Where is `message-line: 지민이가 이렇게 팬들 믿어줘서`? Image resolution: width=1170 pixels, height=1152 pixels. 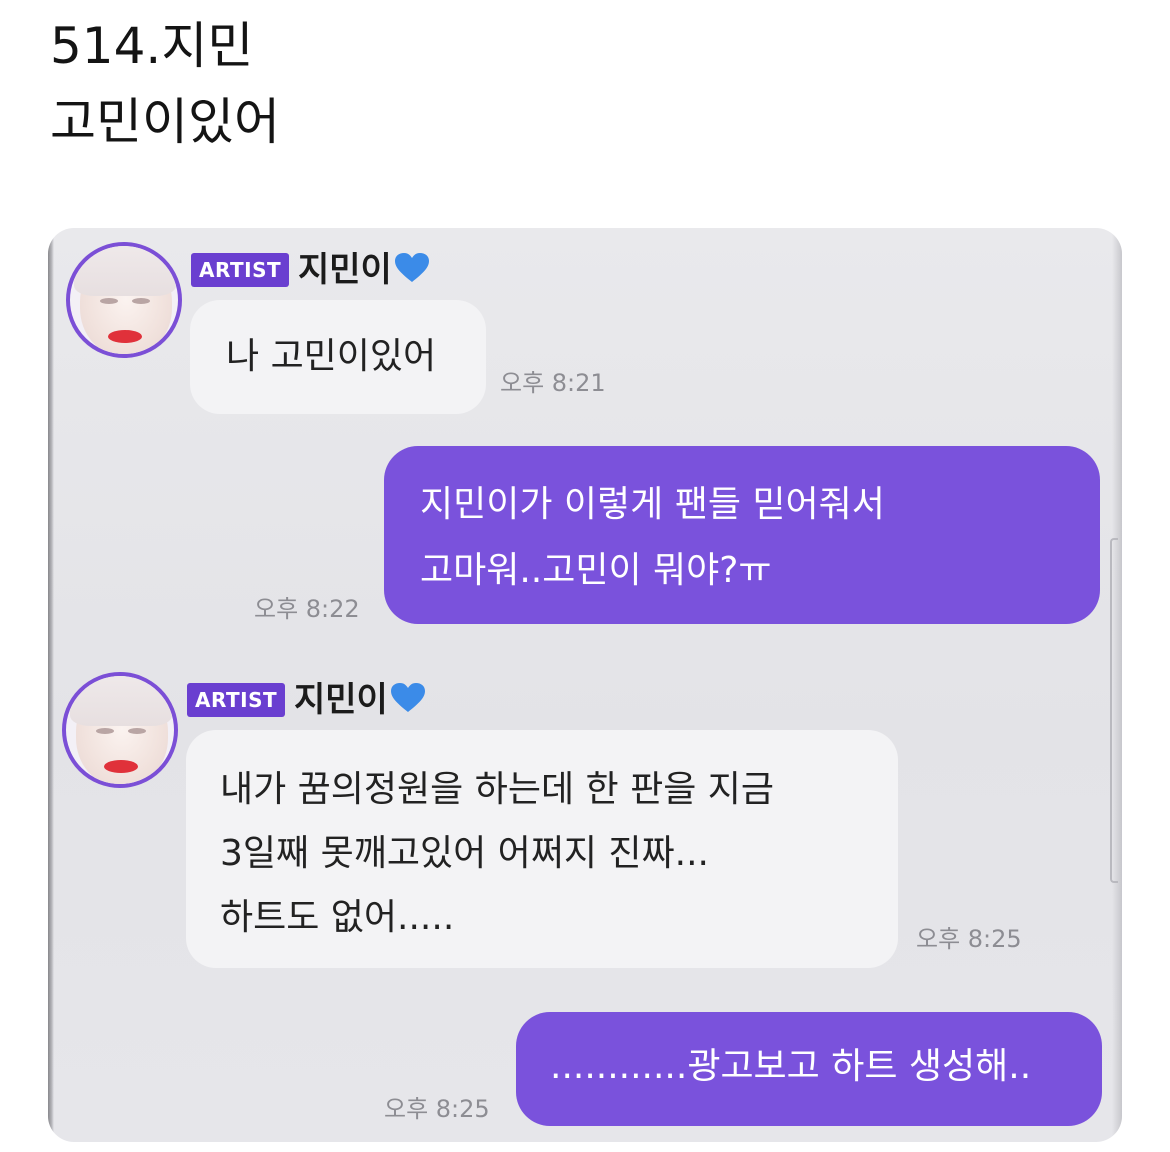 message-line: 지민이가 이렇게 팬들 믿어줘서 is located at coordinates (652, 504).